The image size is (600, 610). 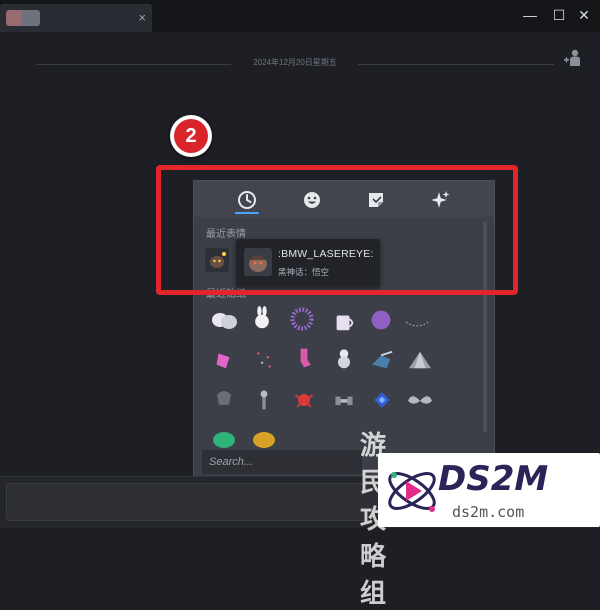 I want to click on sticker-icon, so click(x=376, y=200).